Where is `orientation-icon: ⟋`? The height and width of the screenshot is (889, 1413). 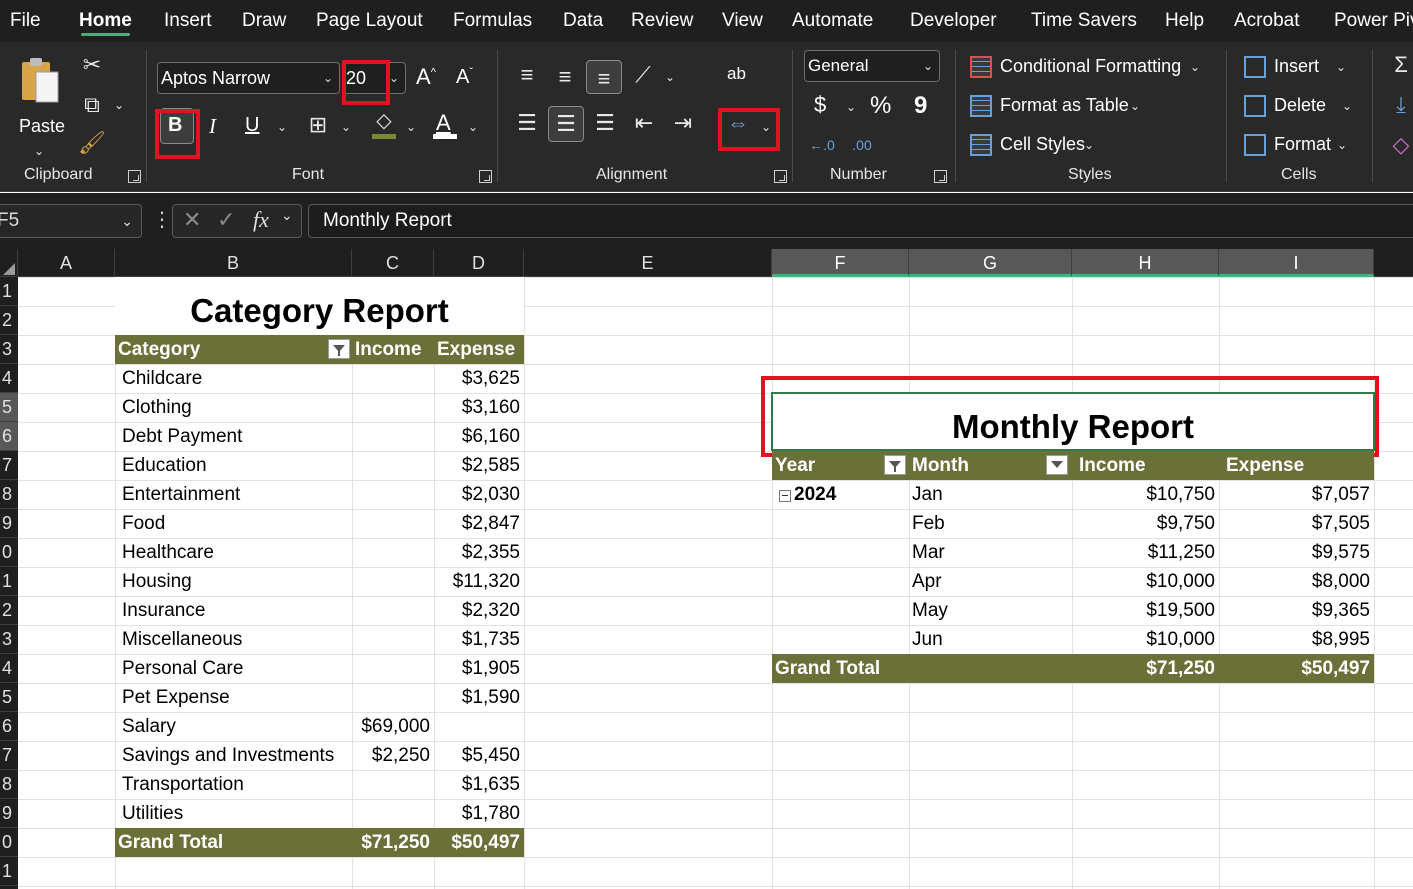
orientation-icon: ⟋ is located at coordinates (643, 75).